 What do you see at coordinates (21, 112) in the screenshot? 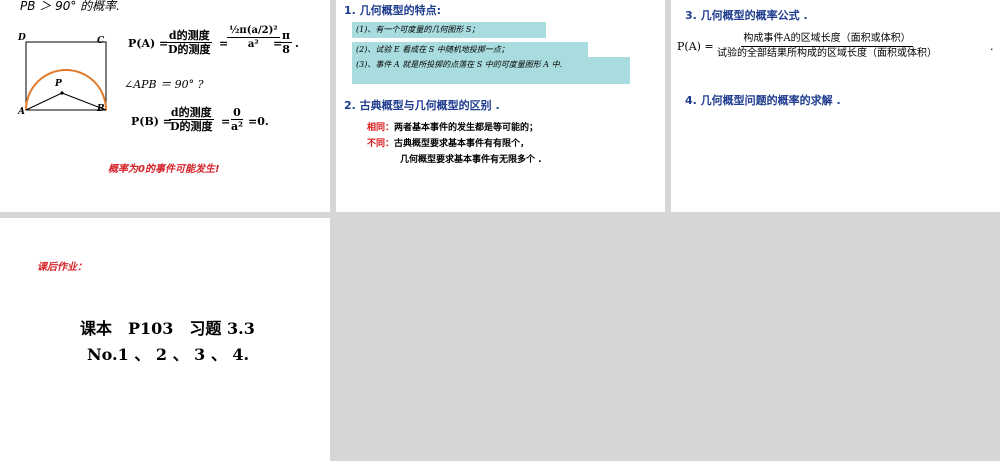
I see `vertex-label-a: A` at bounding box center [21, 112].